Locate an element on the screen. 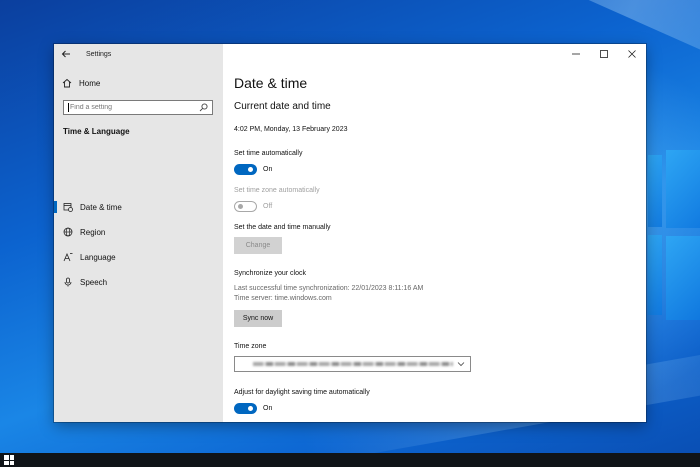 This screenshot has height=467, width=700. close-icon is located at coordinates (632, 54).